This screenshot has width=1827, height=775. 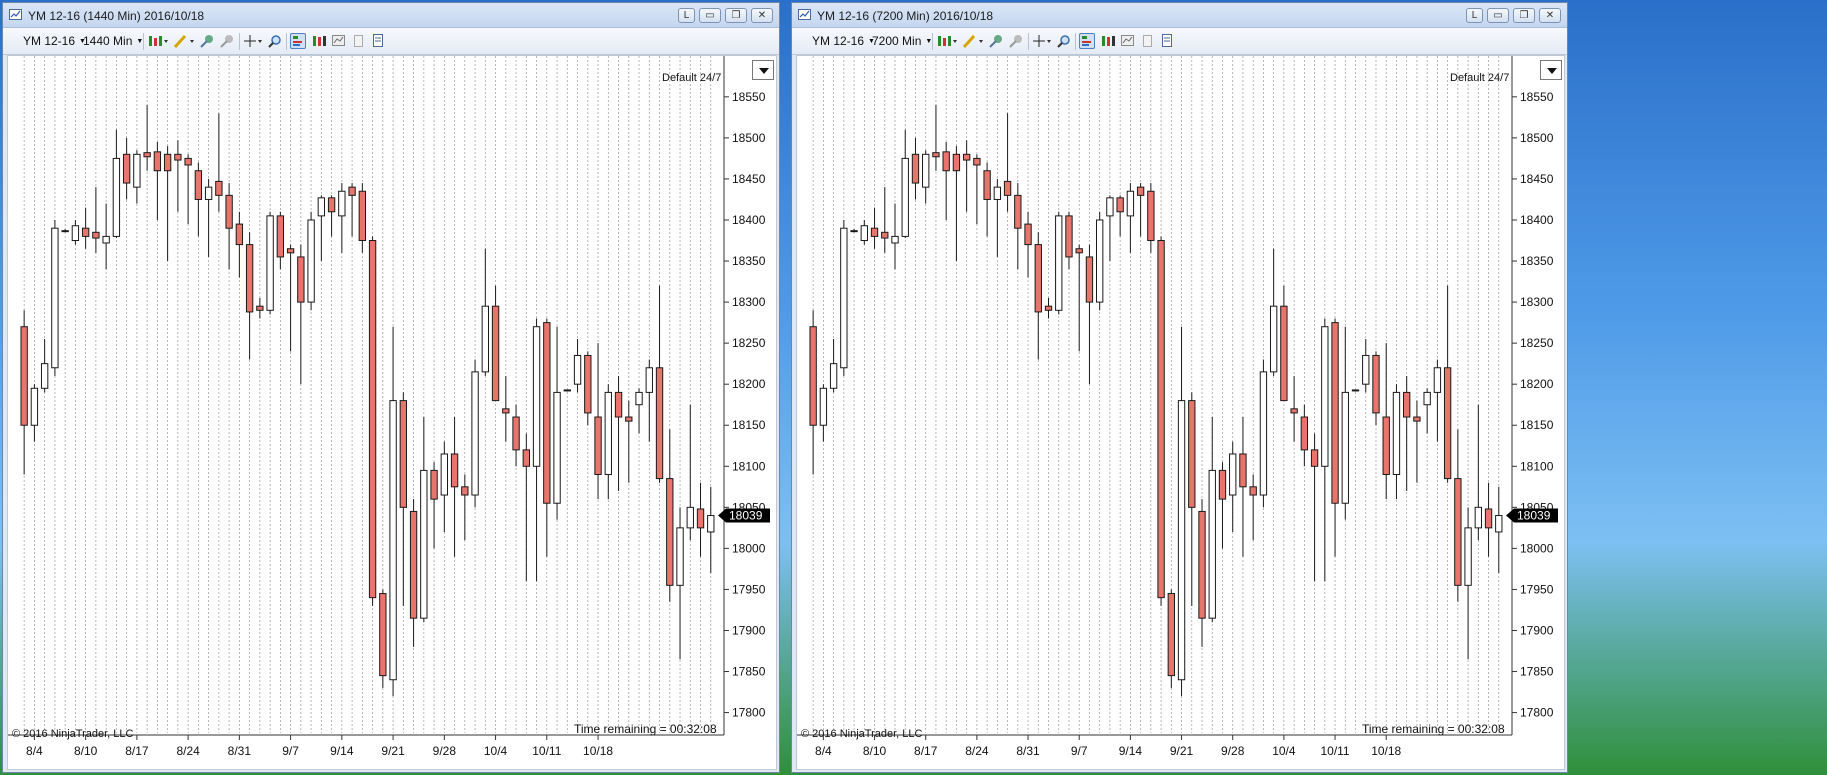 I want to click on price-tick-label: 17800, so click(x=1537, y=713).